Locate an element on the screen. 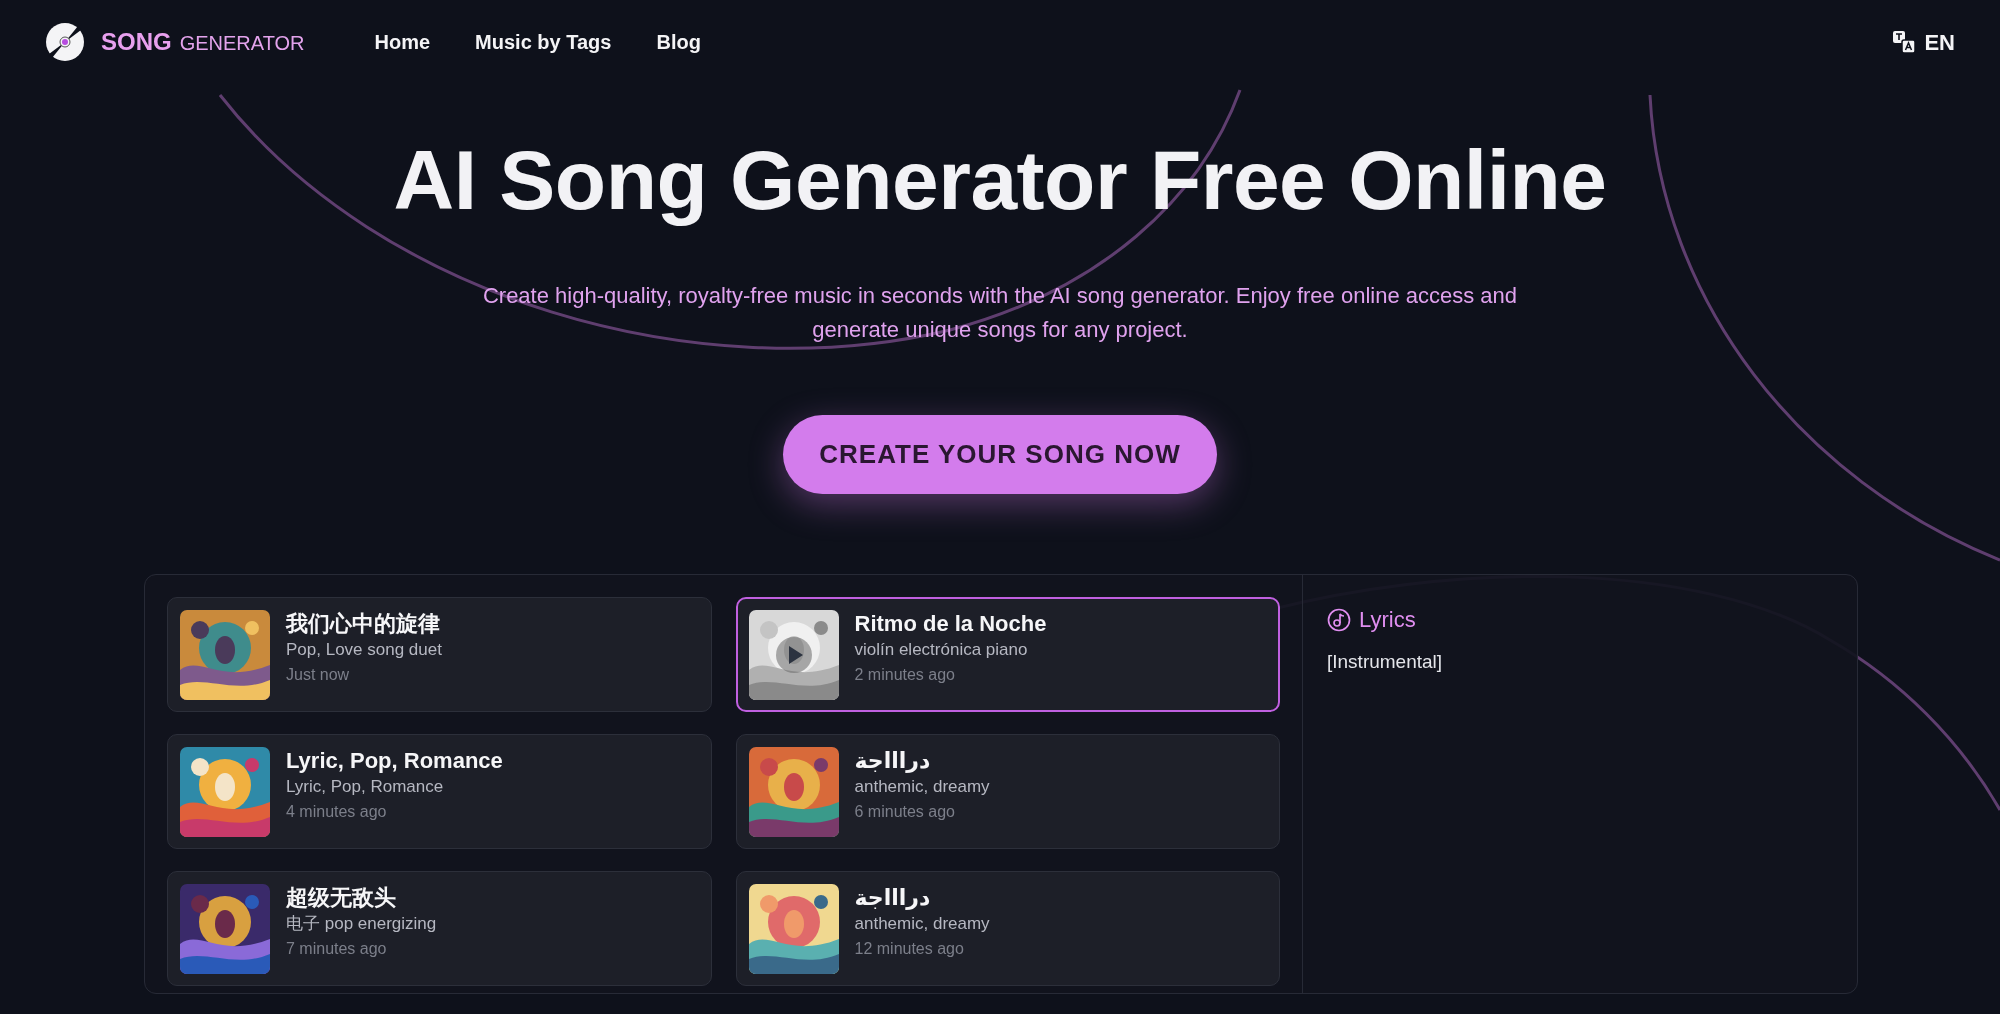 This screenshot has height=1014, width=2000. play-icon is located at coordinates (793, 655).